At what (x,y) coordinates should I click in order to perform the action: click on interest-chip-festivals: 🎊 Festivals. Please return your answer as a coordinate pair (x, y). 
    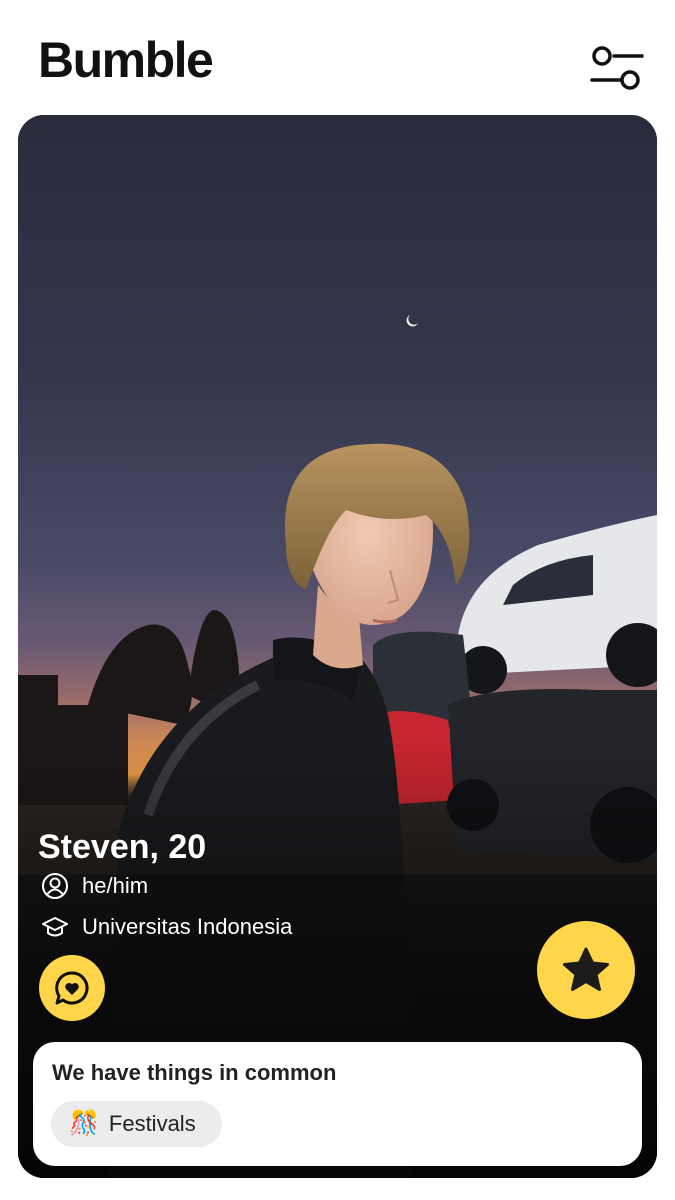
    Looking at the image, I should click on (136, 1124).